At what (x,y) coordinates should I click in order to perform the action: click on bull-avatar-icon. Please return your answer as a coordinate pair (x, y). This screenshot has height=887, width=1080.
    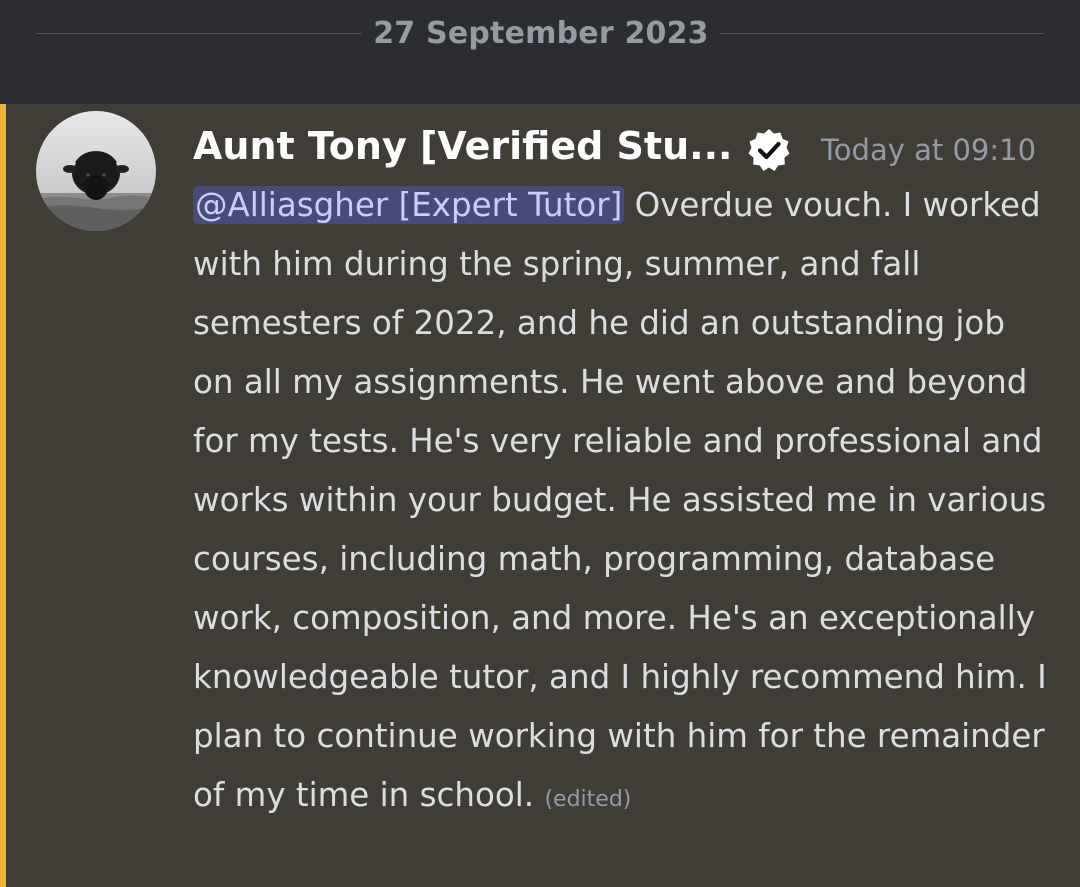
    Looking at the image, I should click on (96, 171).